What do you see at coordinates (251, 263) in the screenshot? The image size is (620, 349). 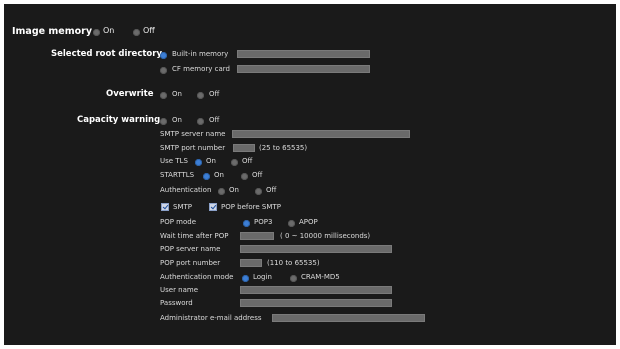 I see `pop-port-field` at bounding box center [251, 263].